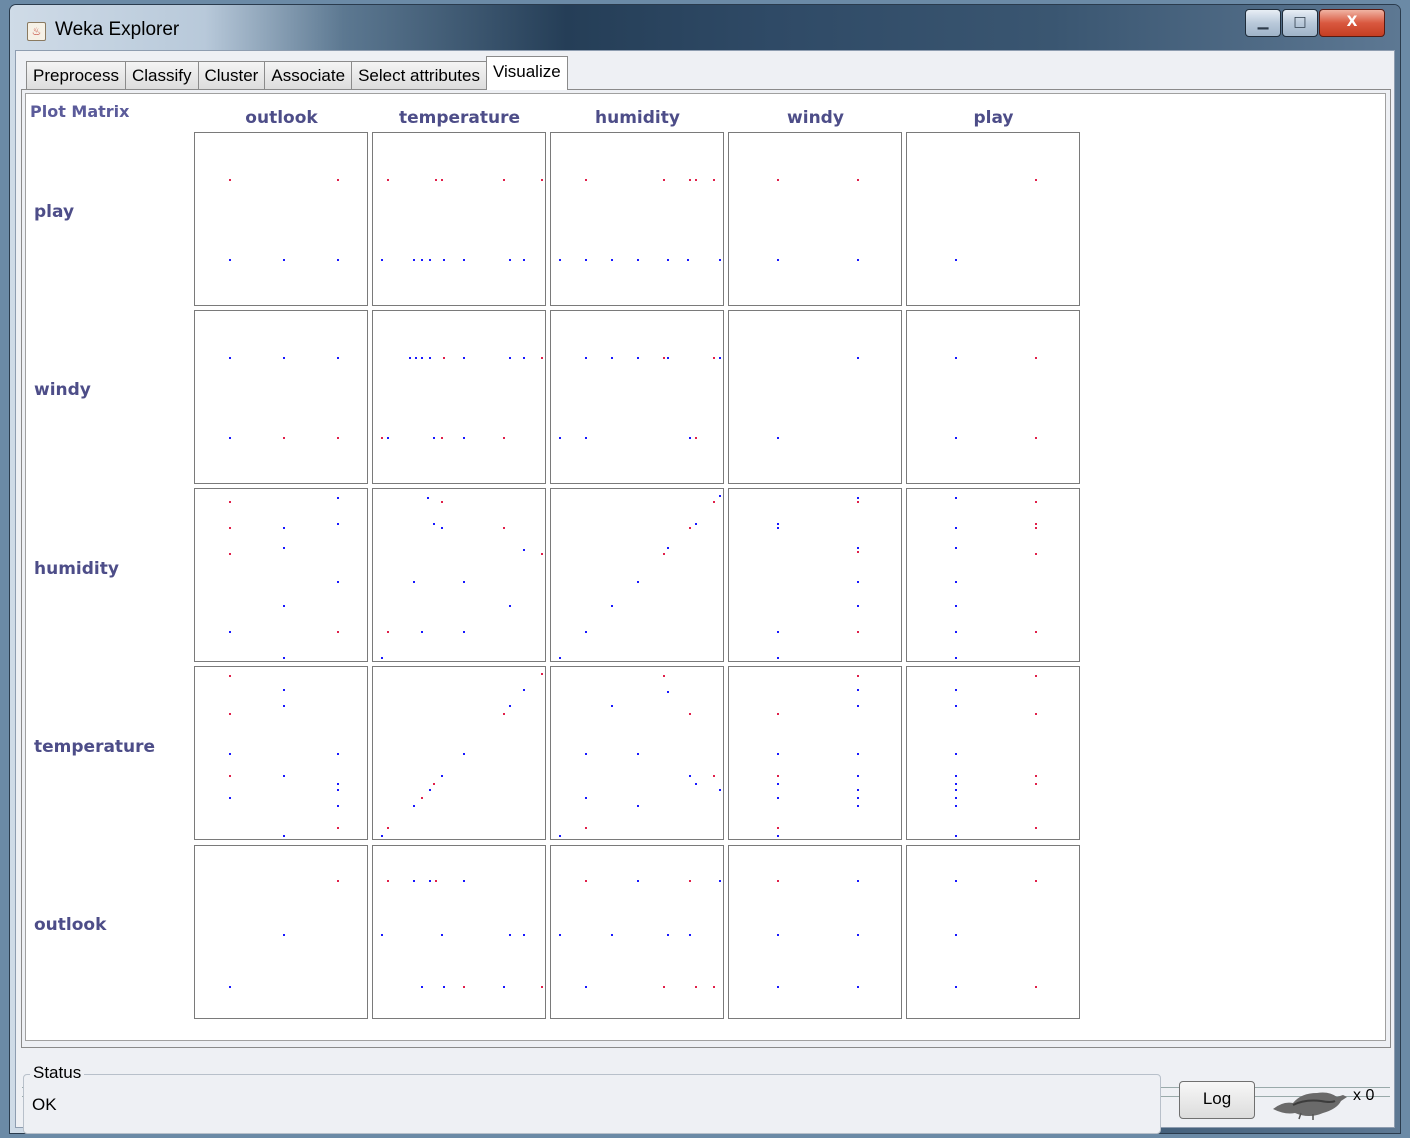 The image size is (1410, 1138). What do you see at coordinates (993, 932) in the screenshot?
I see `scatter-cell-outlook-vs-play` at bounding box center [993, 932].